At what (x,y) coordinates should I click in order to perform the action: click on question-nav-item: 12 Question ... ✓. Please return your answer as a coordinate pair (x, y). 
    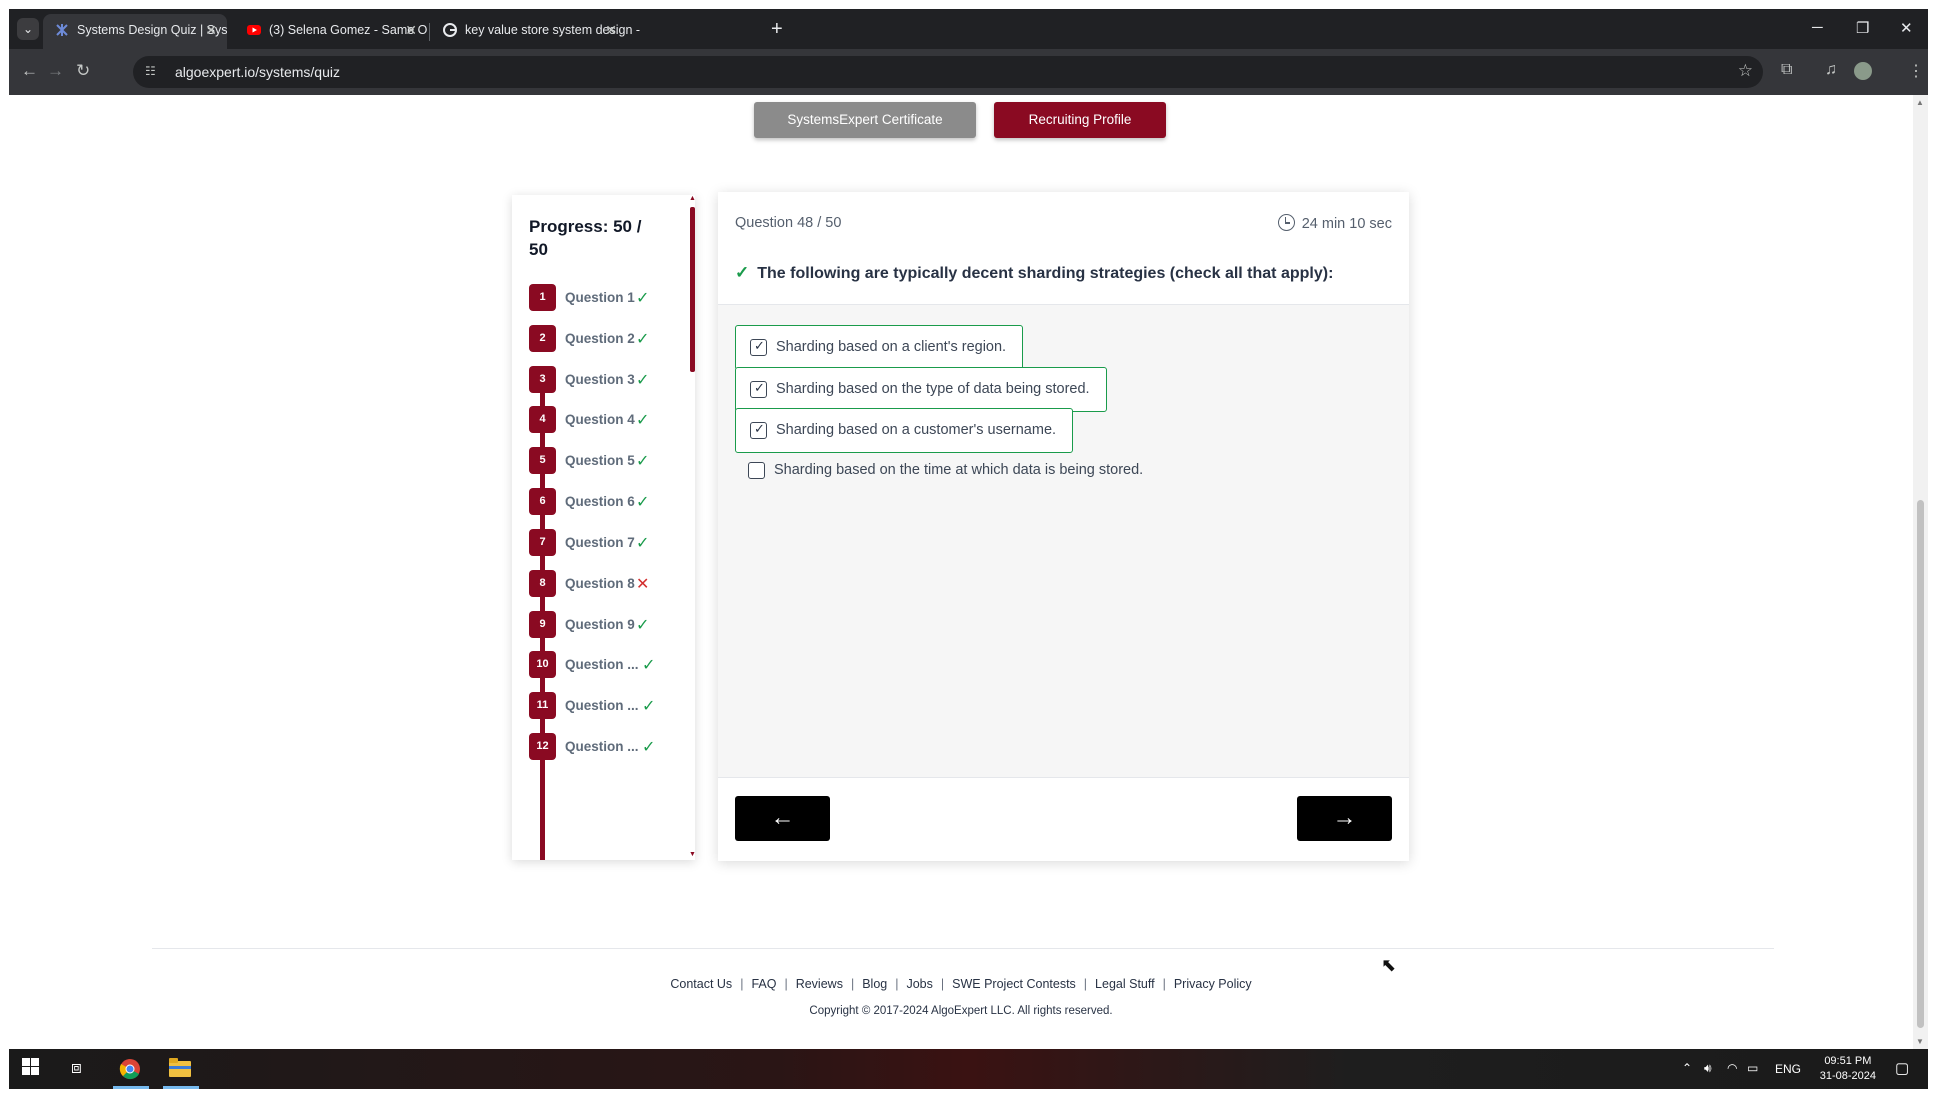
    Looking at the image, I should click on (604, 747).